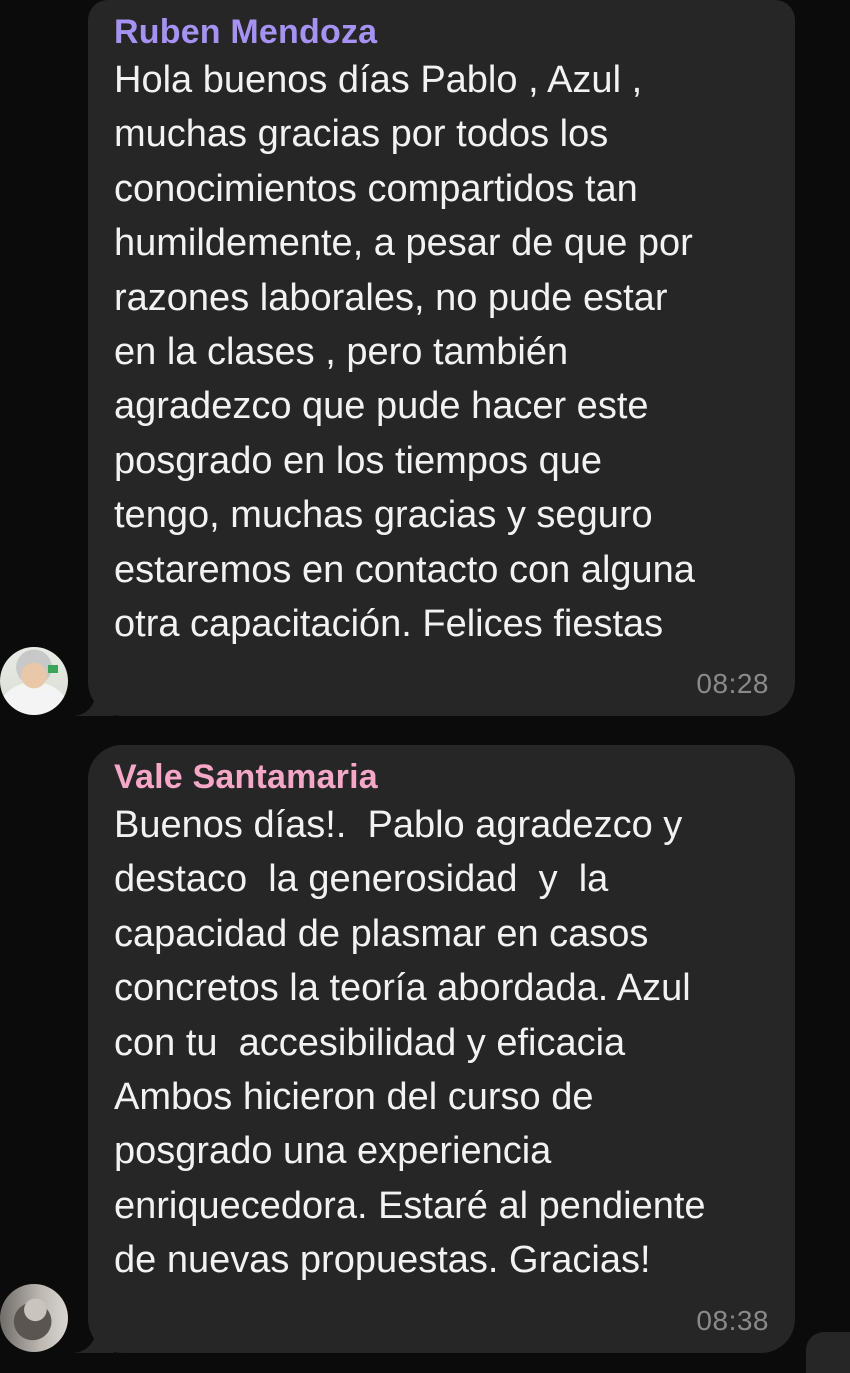  Describe the element at coordinates (828, 1352) in the screenshot. I see `next-message-bubble` at that location.